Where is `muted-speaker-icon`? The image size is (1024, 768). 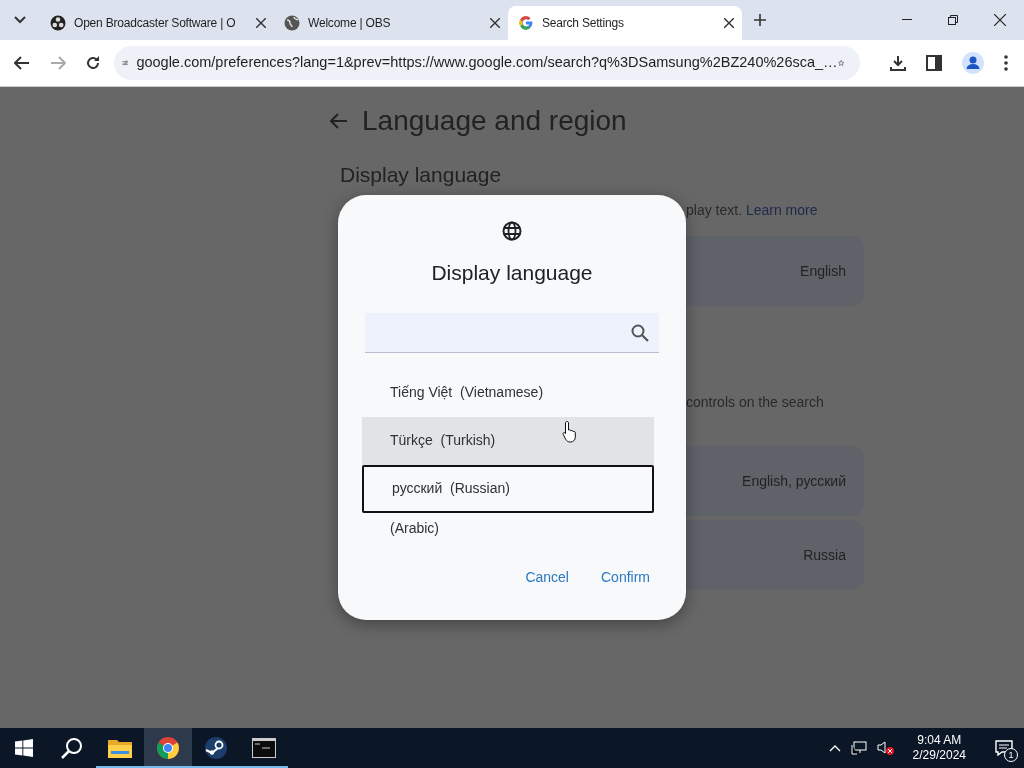 muted-speaker-icon is located at coordinates (885, 748).